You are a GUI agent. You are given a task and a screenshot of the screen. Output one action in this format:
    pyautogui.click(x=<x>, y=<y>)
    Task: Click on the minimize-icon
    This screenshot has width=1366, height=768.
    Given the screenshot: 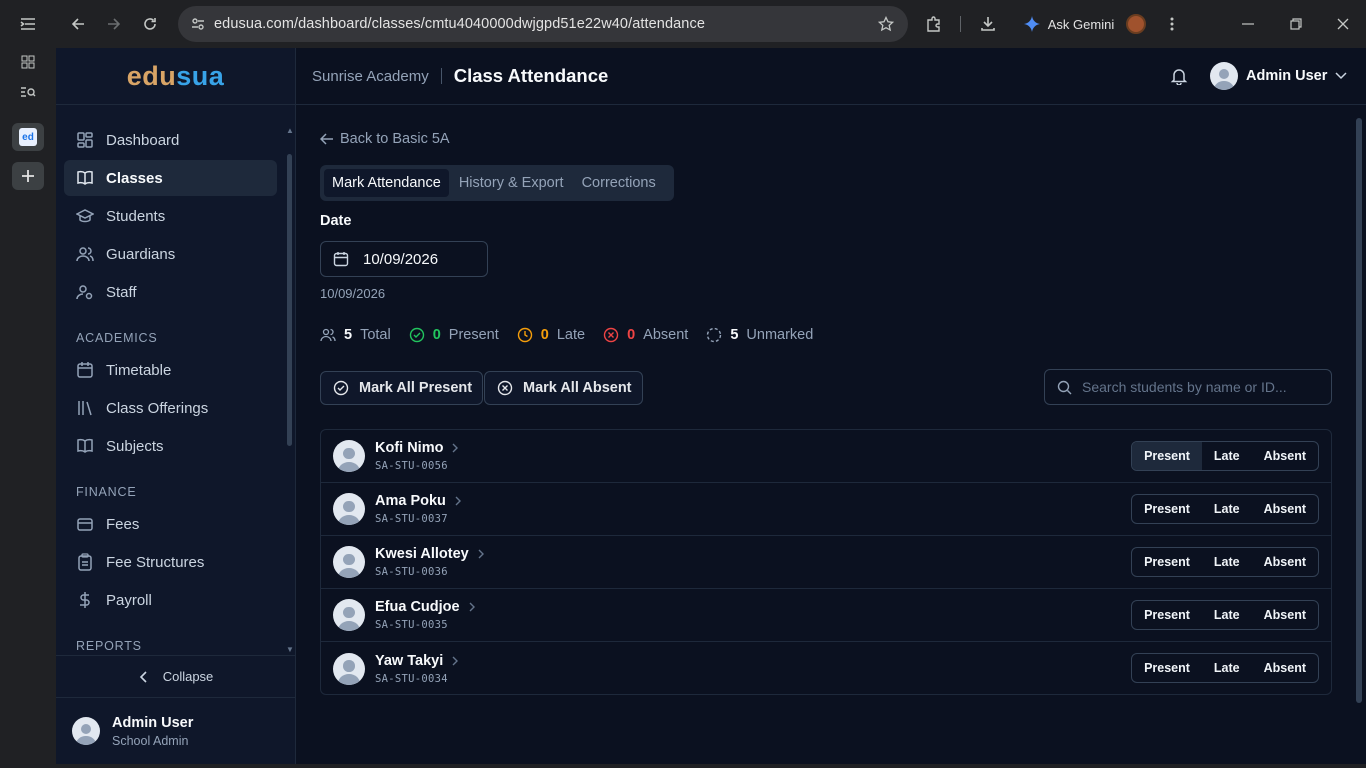 What is the action you would take?
    pyautogui.click(x=1248, y=24)
    